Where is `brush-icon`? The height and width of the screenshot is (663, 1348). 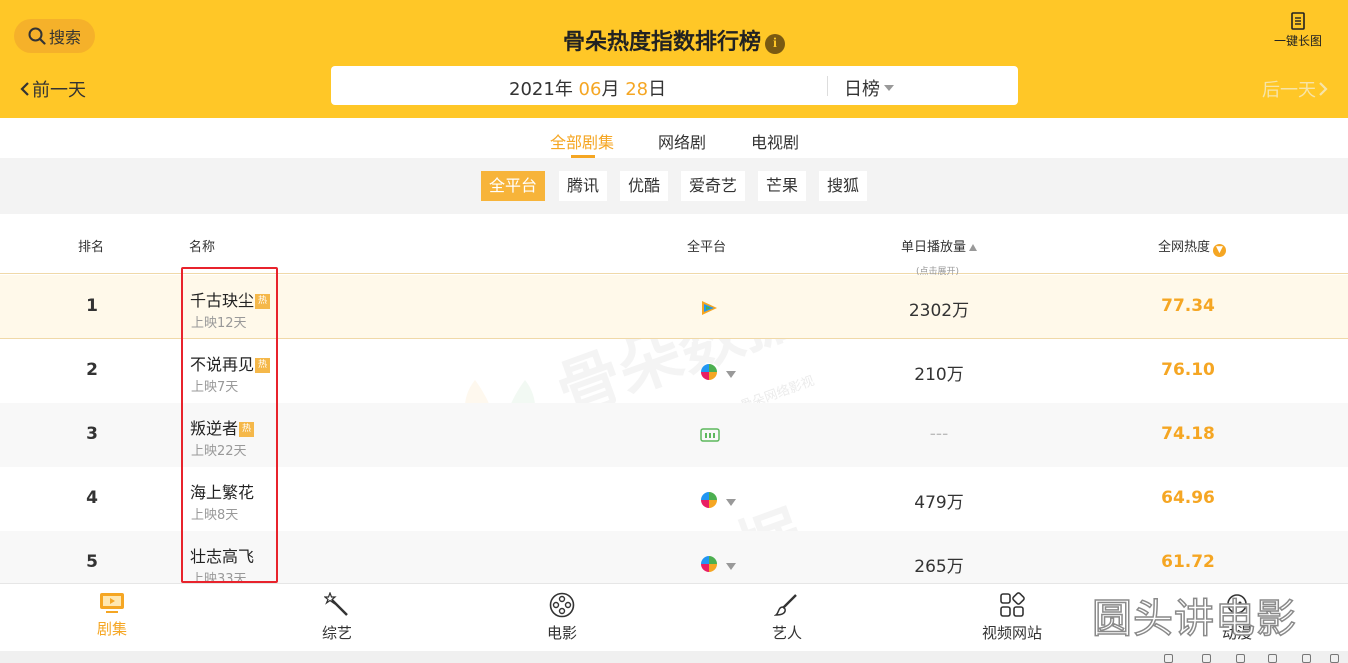 brush-icon is located at coordinates (785, 605).